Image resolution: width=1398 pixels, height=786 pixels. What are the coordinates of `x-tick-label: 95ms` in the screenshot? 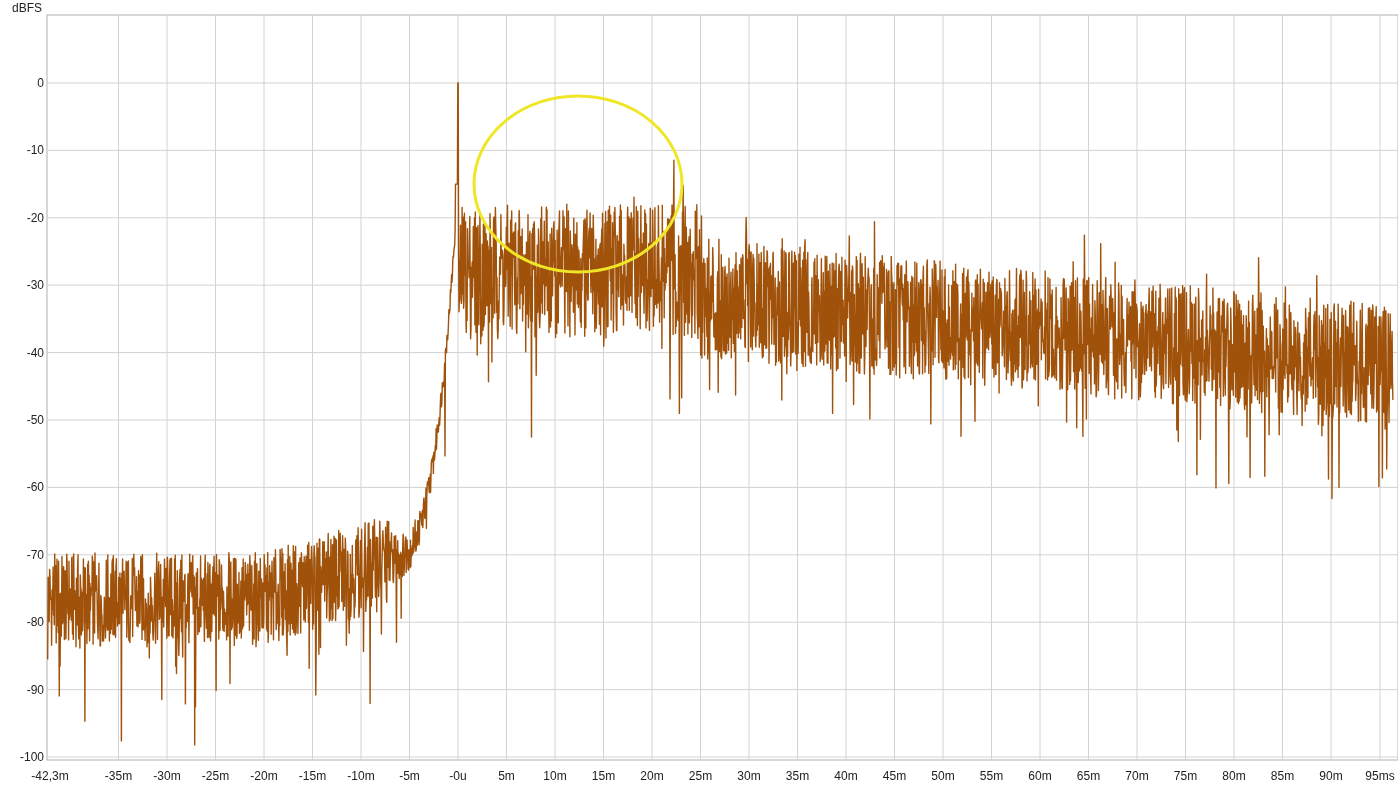 It's located at (1380, 776).